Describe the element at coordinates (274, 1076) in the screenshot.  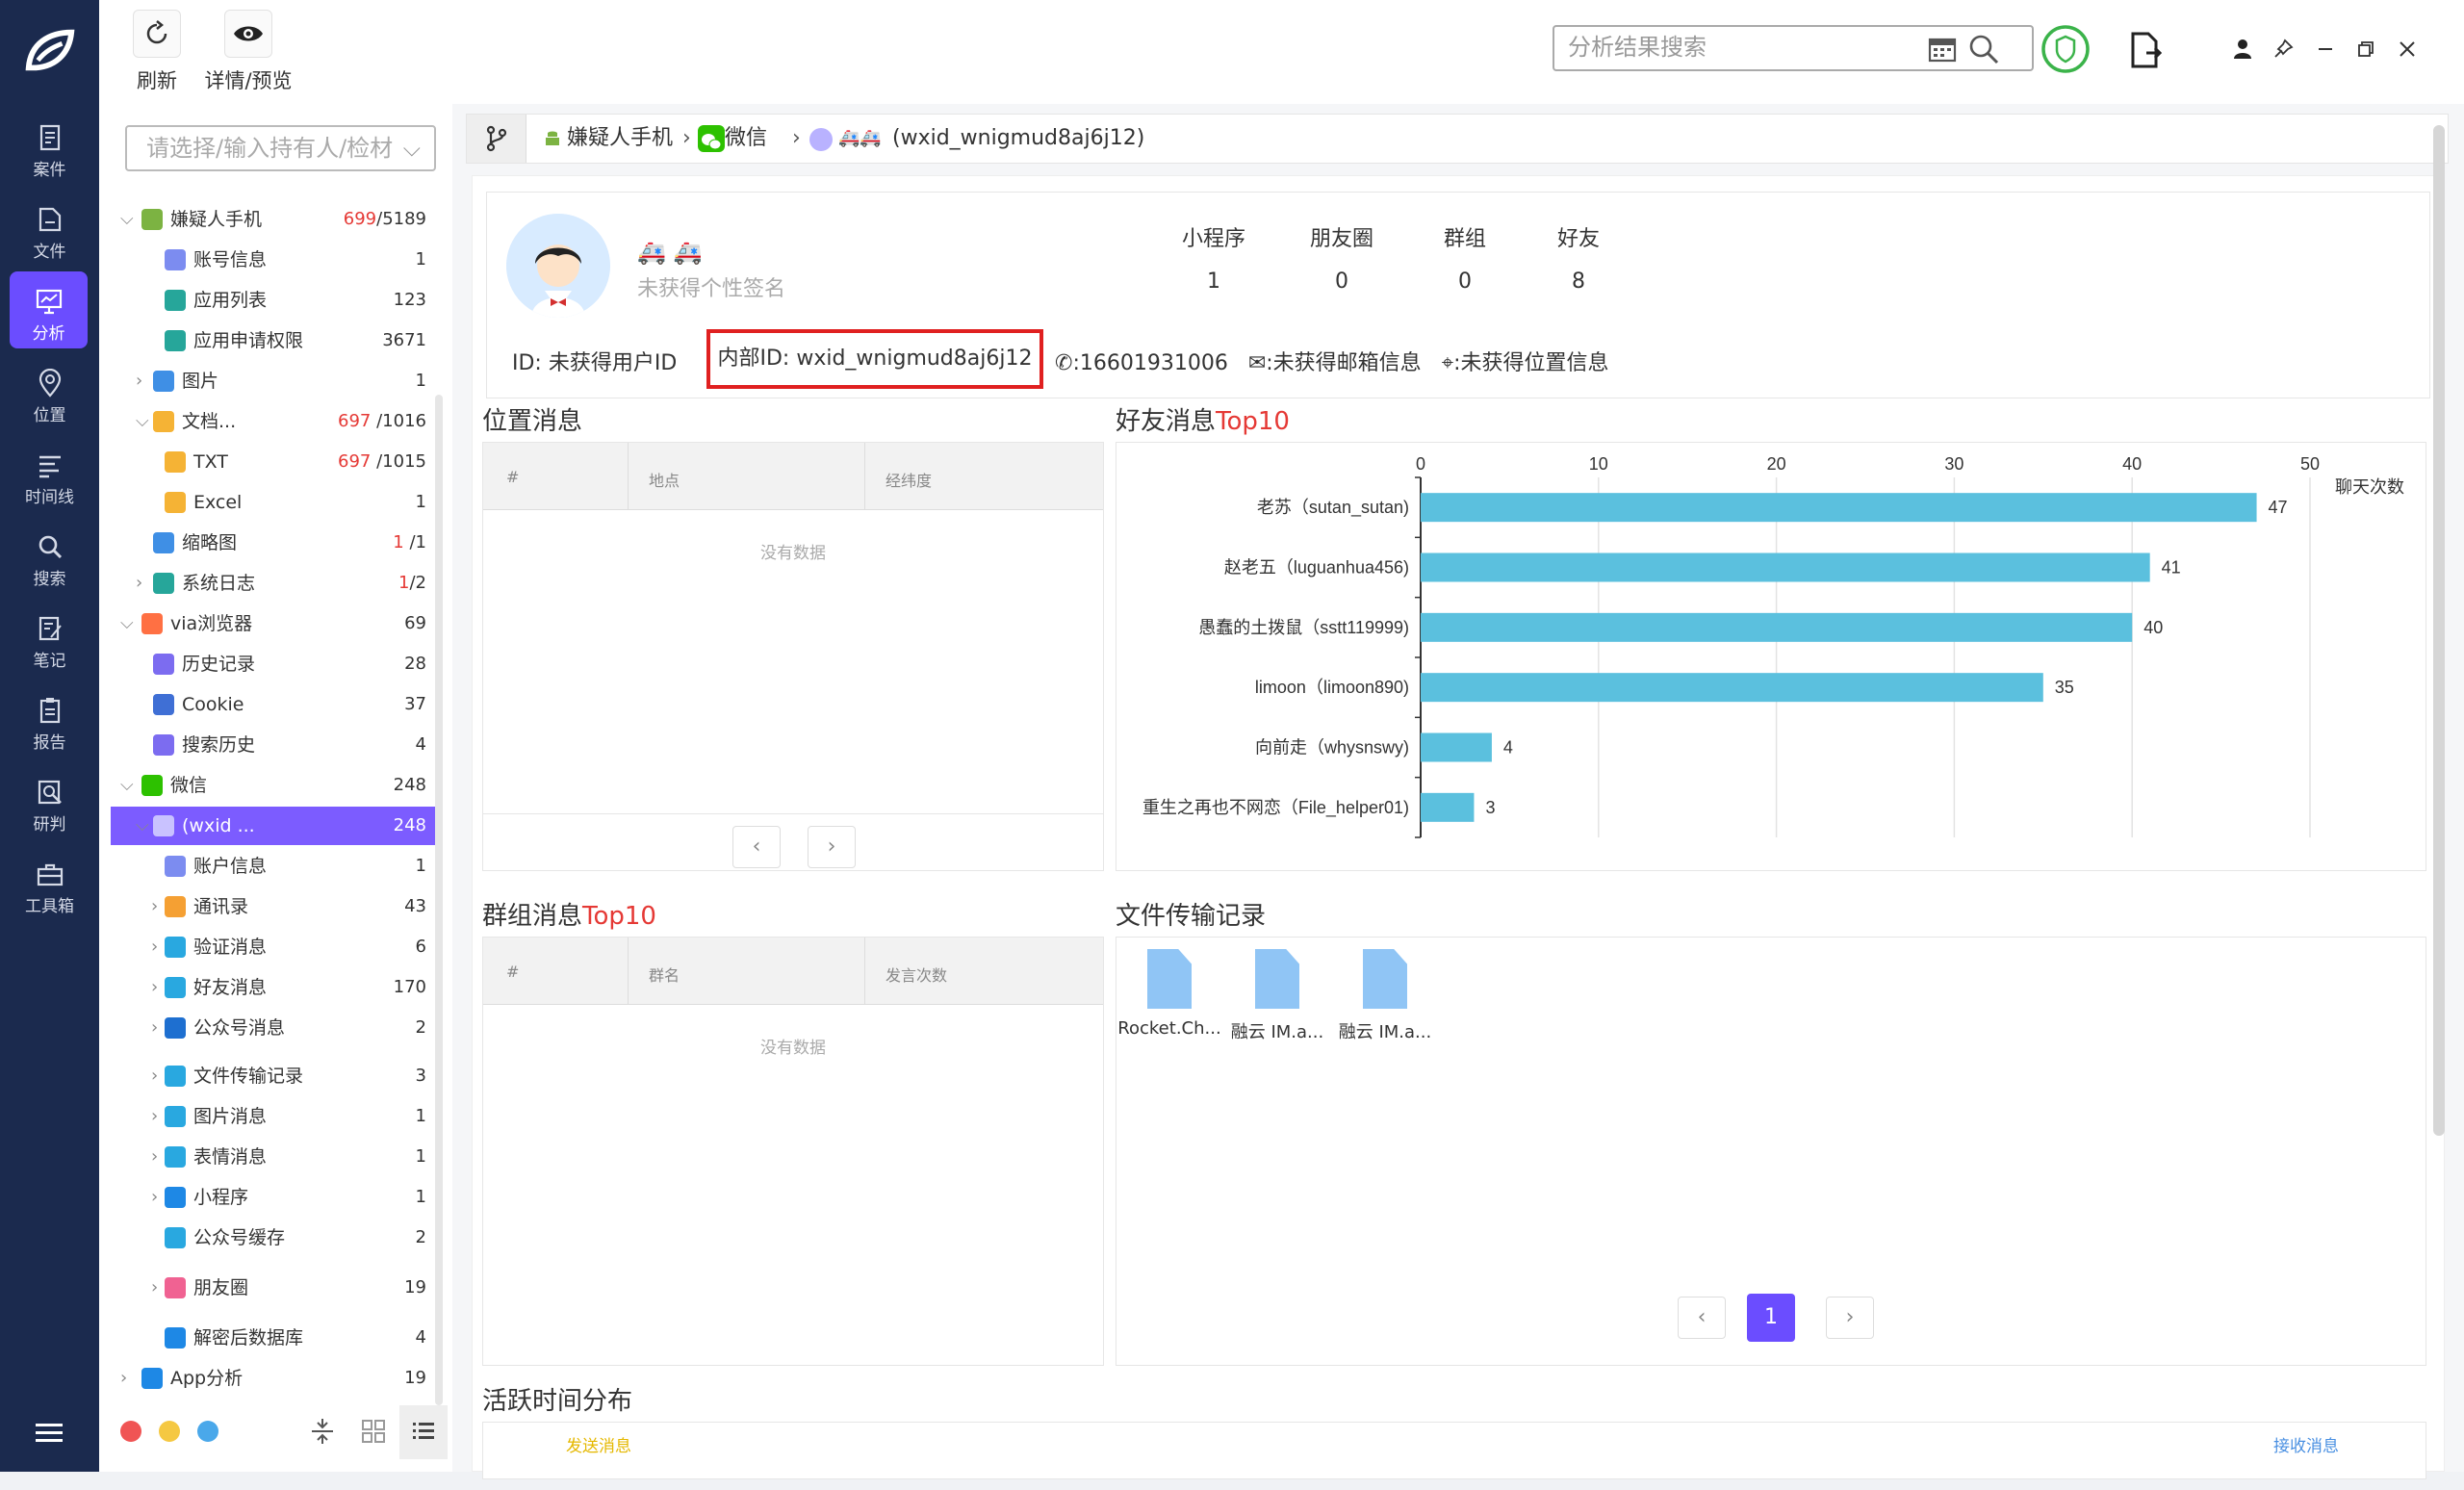
I see `tree-item: › 文件传输记录 3` at that location.